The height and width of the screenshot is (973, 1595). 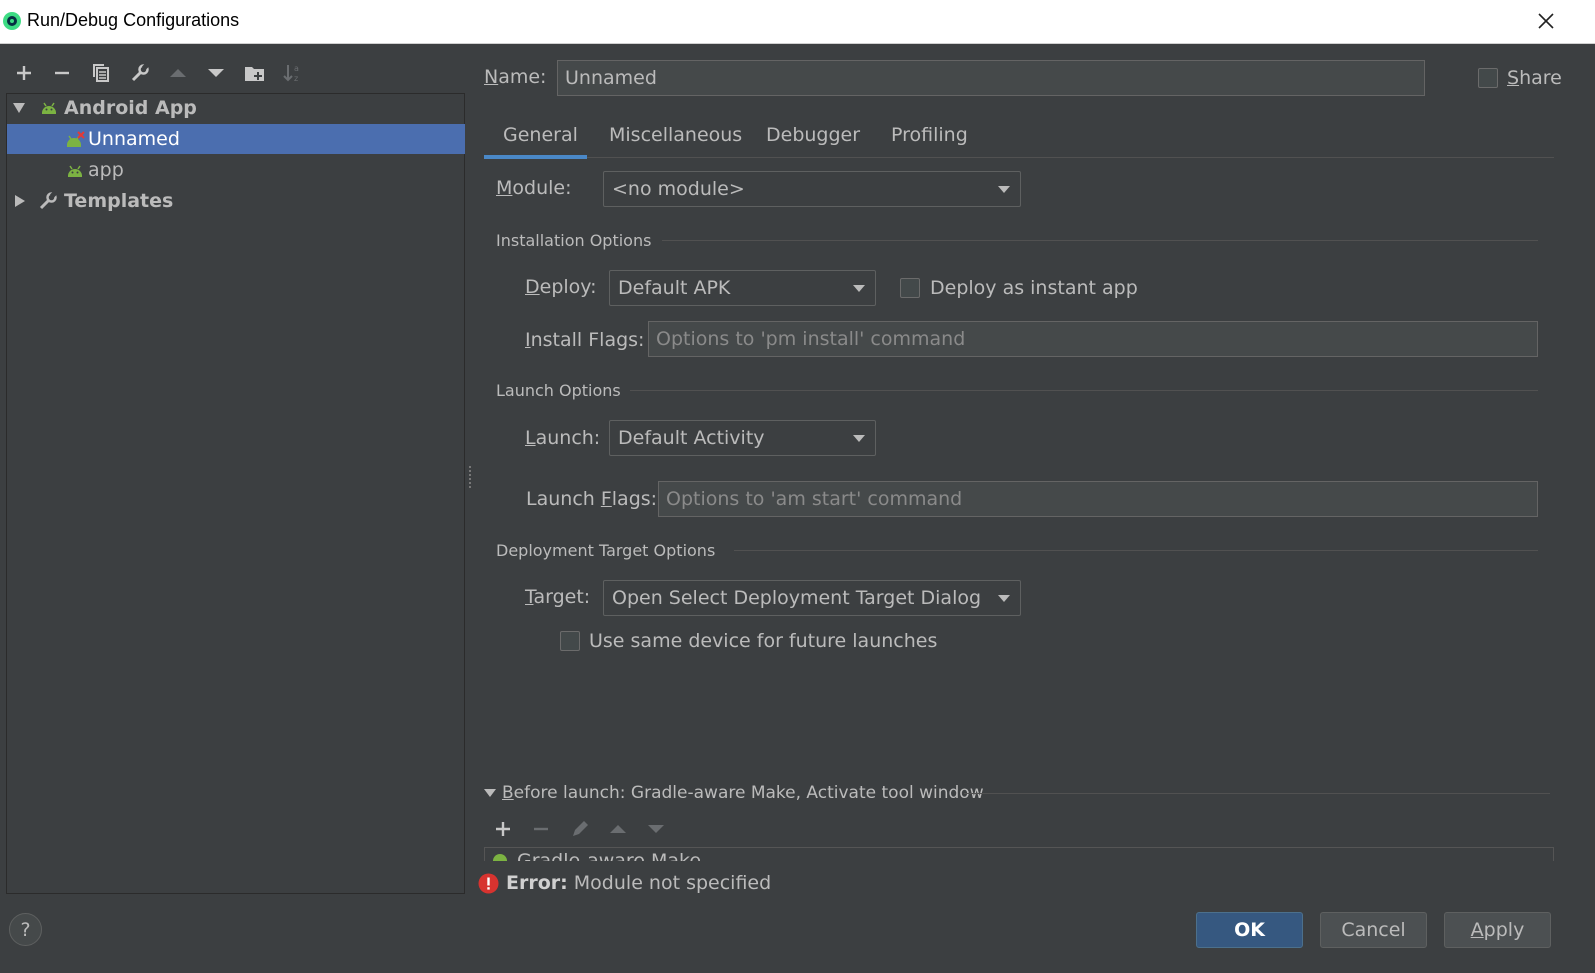 I want to click on tab-selected-indicator, so click(x=535, y=157).